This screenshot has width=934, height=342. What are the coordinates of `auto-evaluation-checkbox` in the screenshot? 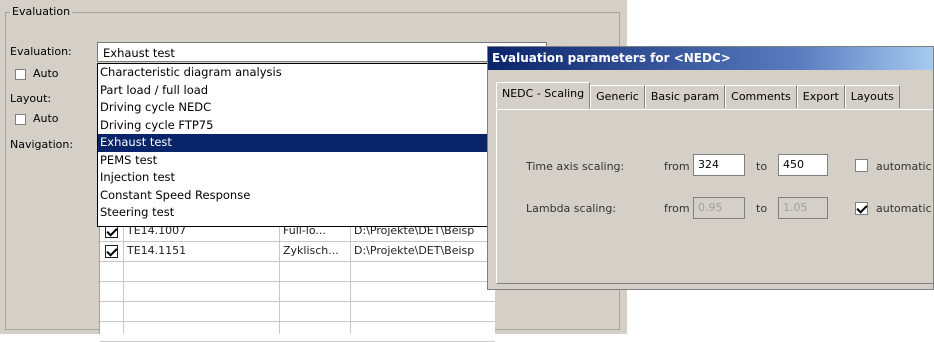 It's located at (20, 74).